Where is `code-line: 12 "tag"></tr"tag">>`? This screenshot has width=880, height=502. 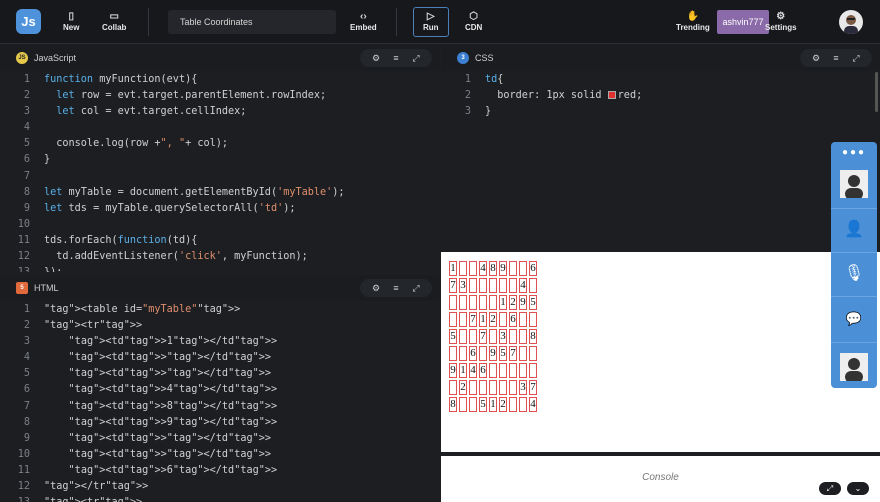 code-line: 12 "tag"></tr"tag">> is located at coordinates (220, 487).